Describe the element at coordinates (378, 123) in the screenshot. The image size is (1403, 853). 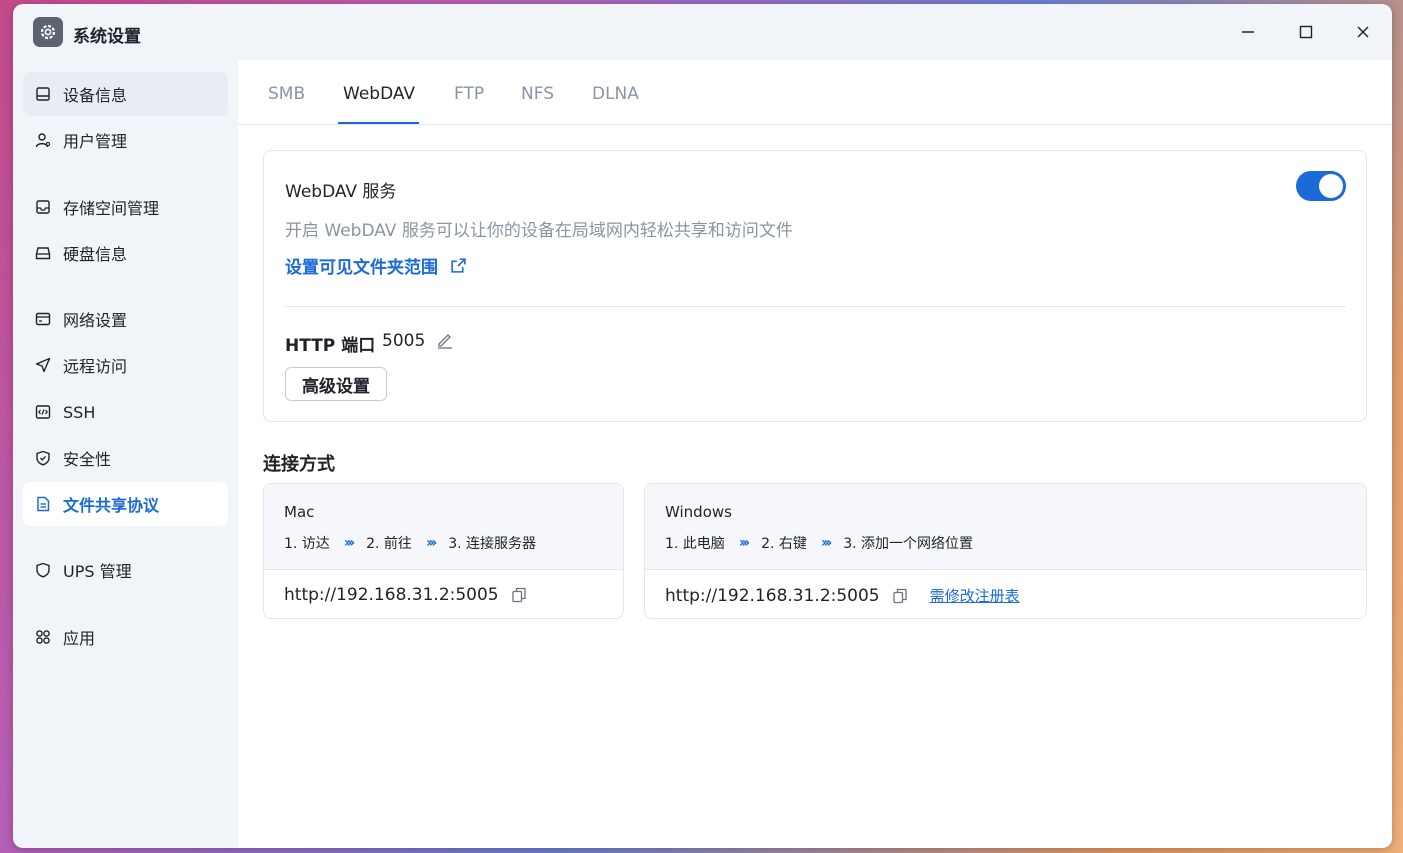
I see `active-tab-indicator` at that location.